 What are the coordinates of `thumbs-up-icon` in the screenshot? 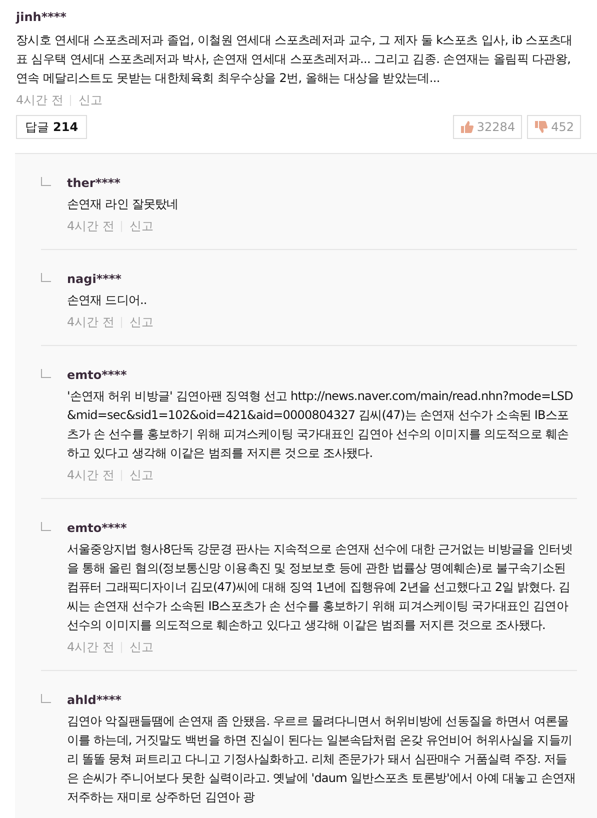 It's located at (467, 127).